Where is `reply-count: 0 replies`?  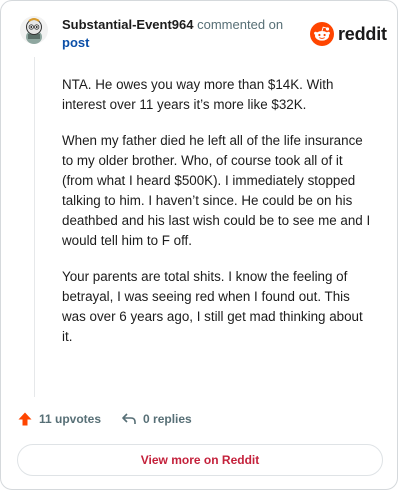 reply-count: 0 replies is located at coordinates (167, 419).